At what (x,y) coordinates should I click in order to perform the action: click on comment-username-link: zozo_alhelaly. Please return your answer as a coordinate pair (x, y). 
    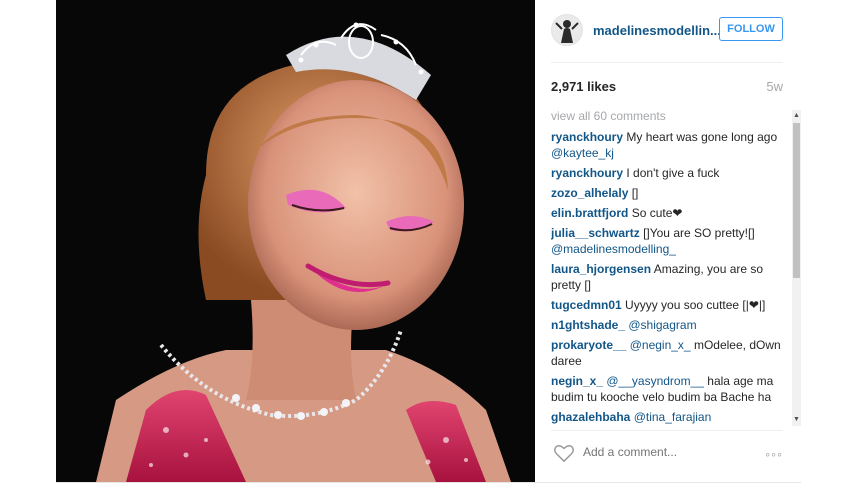
    Looking at the image, I should click on (589, 193).